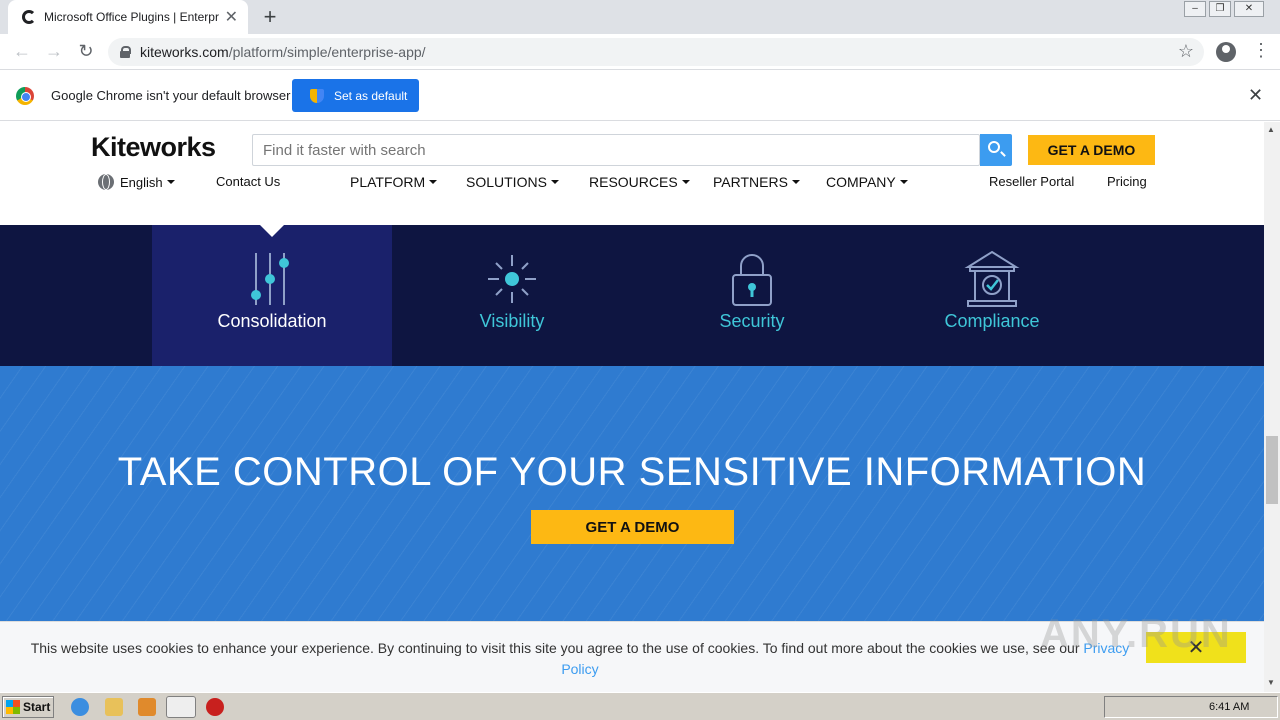 Image resolution: width=1280 pixels, height=720 pixels. What do you see at coordinates (1271, 682) in the screenshot?
I see `scroll-down-icon: ▼` at bounding box center [1271, 682].